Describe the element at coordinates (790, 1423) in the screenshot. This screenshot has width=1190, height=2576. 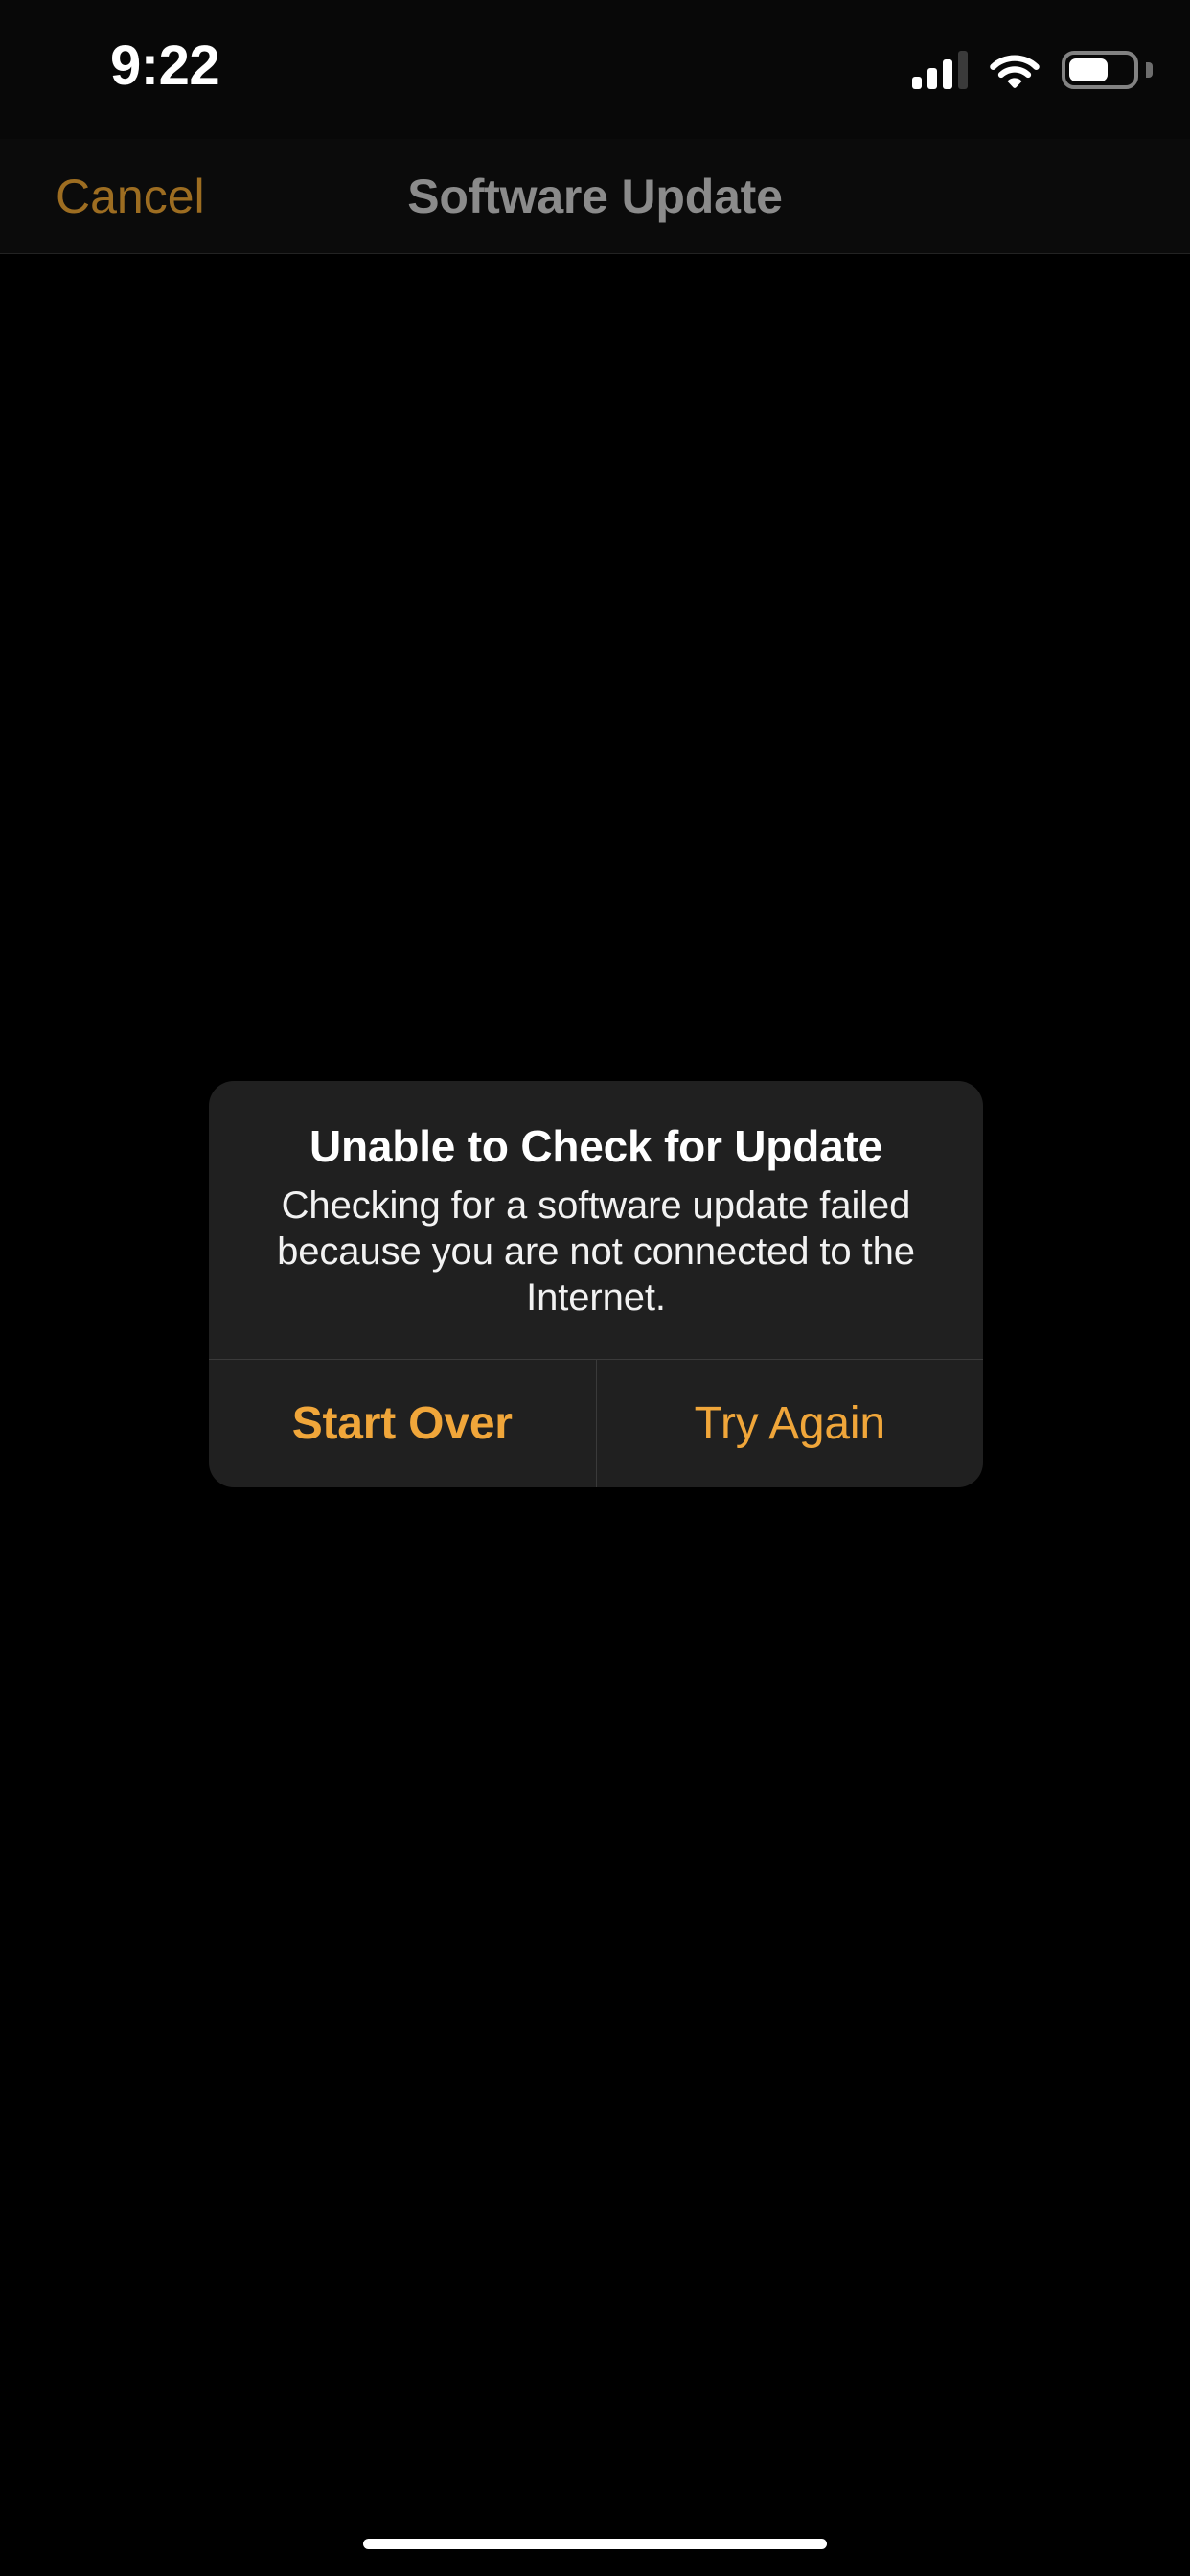
I see `try-again-button: Try Again` at that location.